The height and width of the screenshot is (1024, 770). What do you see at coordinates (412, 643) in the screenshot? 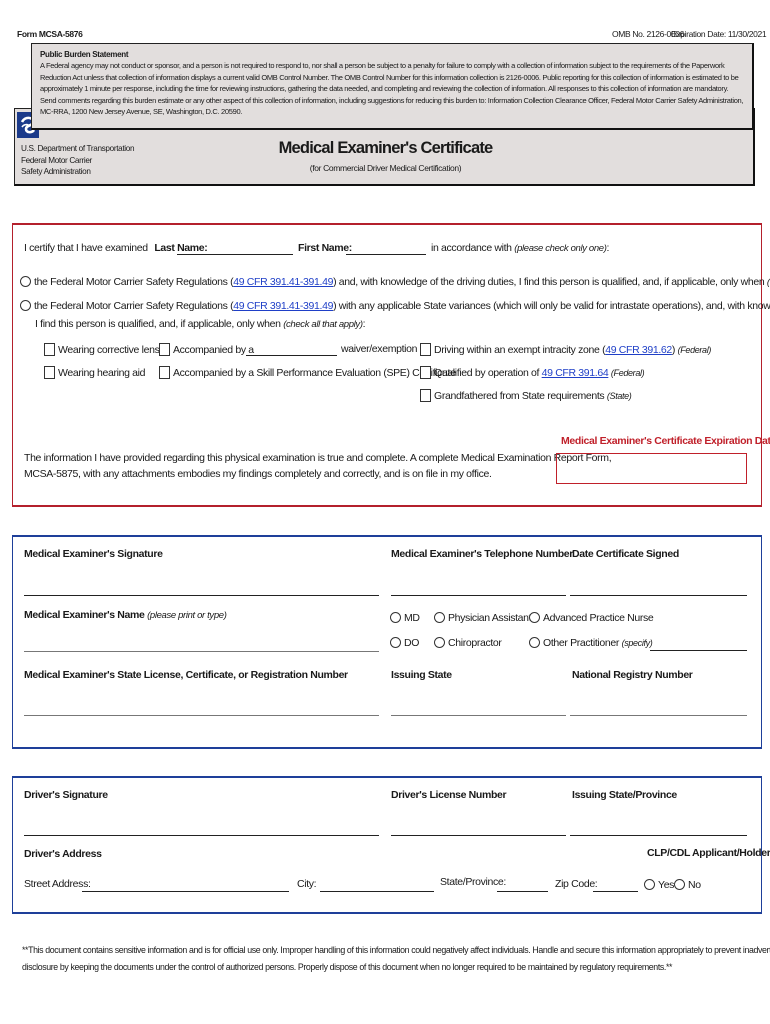
I see `do-label: DO` at bounding box center [412, 643].